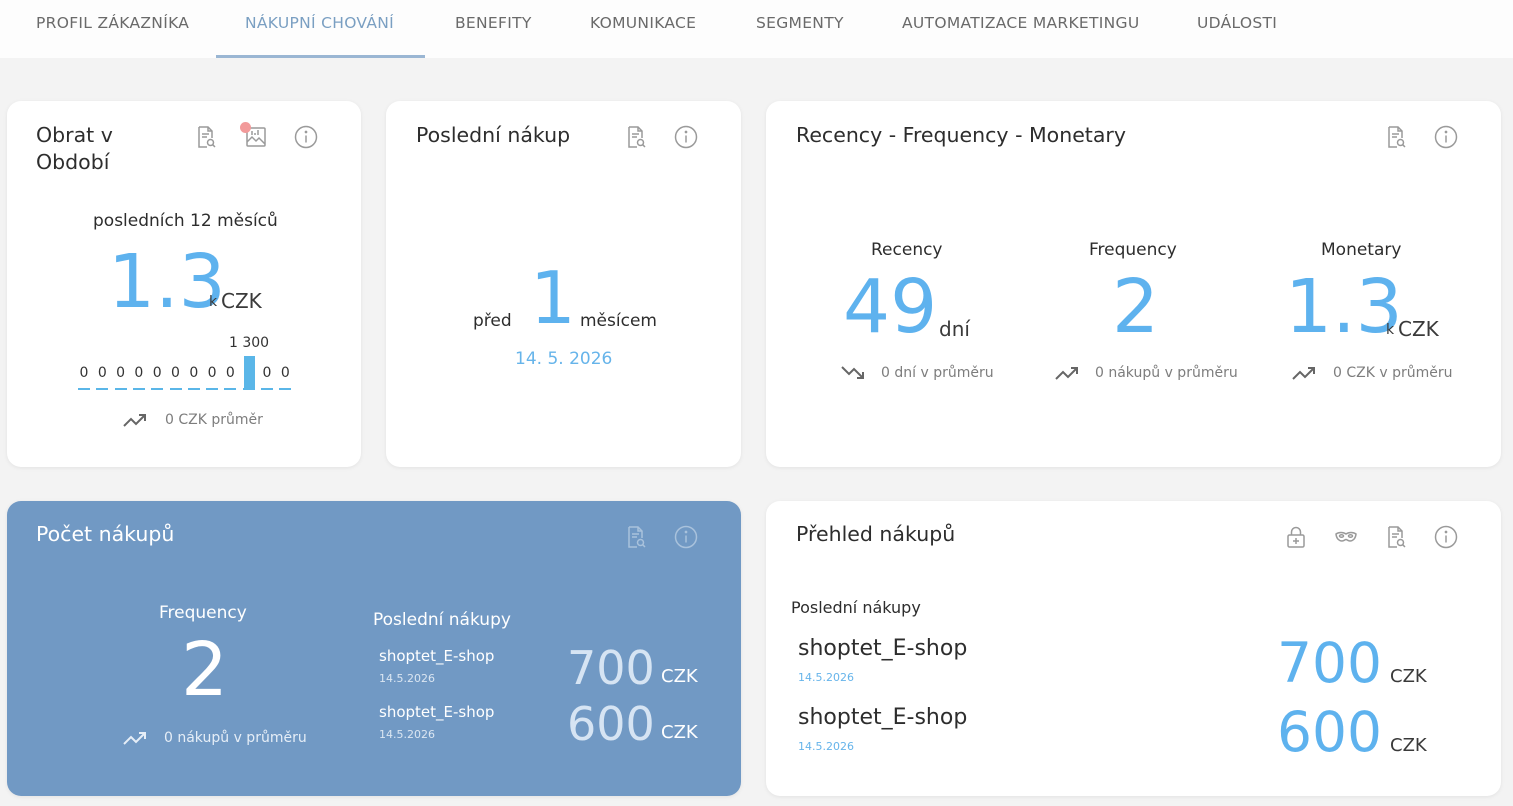 This screenshot has height=806, width=1513. I want to click on last-purchase-date: 14. 5. 2026, so click(564, 359).